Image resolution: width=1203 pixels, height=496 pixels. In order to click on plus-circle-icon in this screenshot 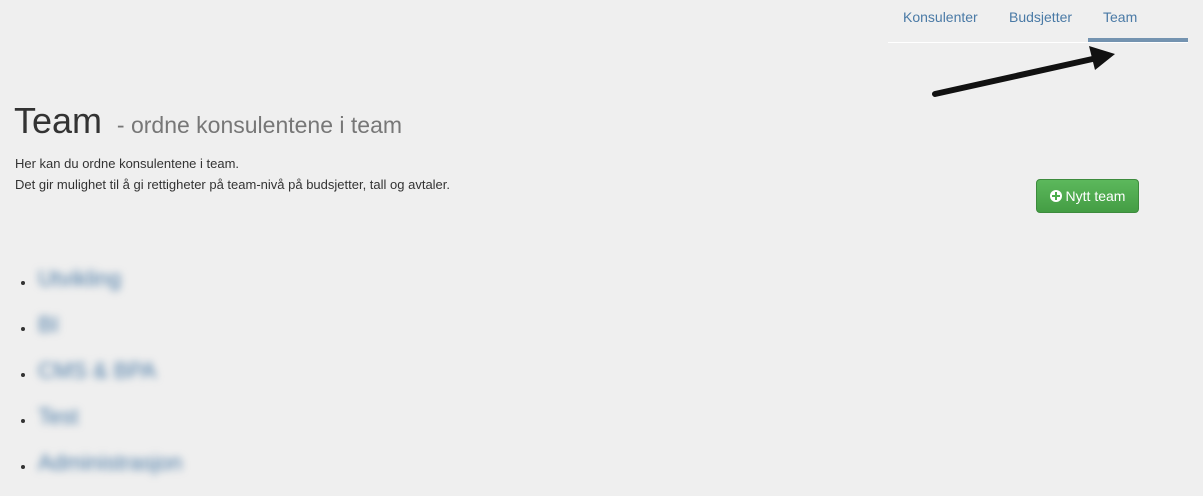, I will do `click(1055, 196)`.